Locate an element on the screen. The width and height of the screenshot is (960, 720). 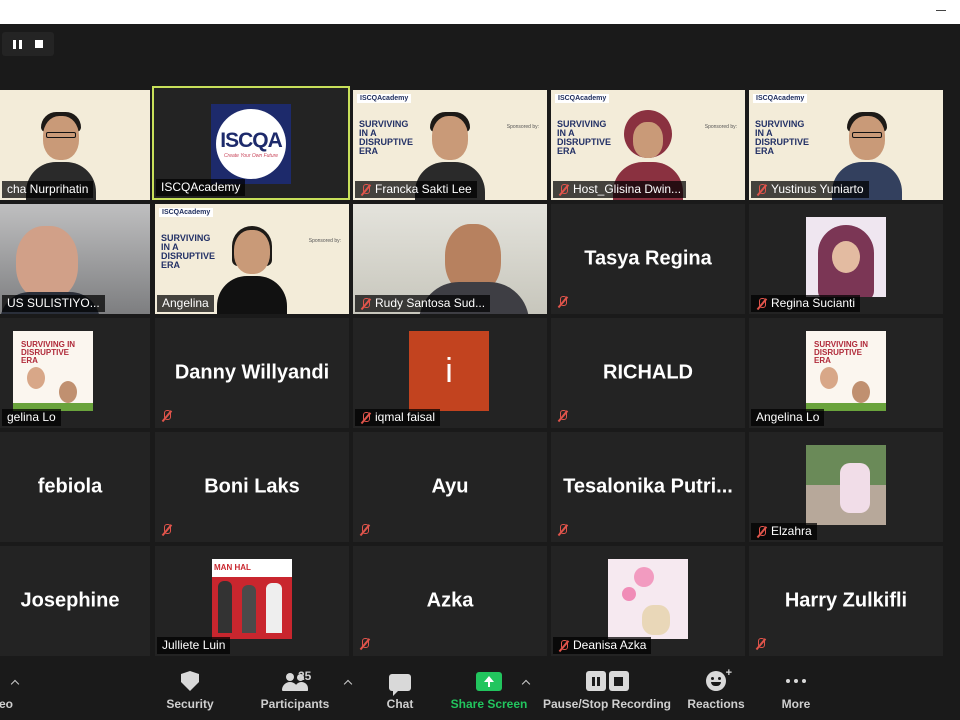
share-screen-label: Share Screen is located at coordinates (489, 704).